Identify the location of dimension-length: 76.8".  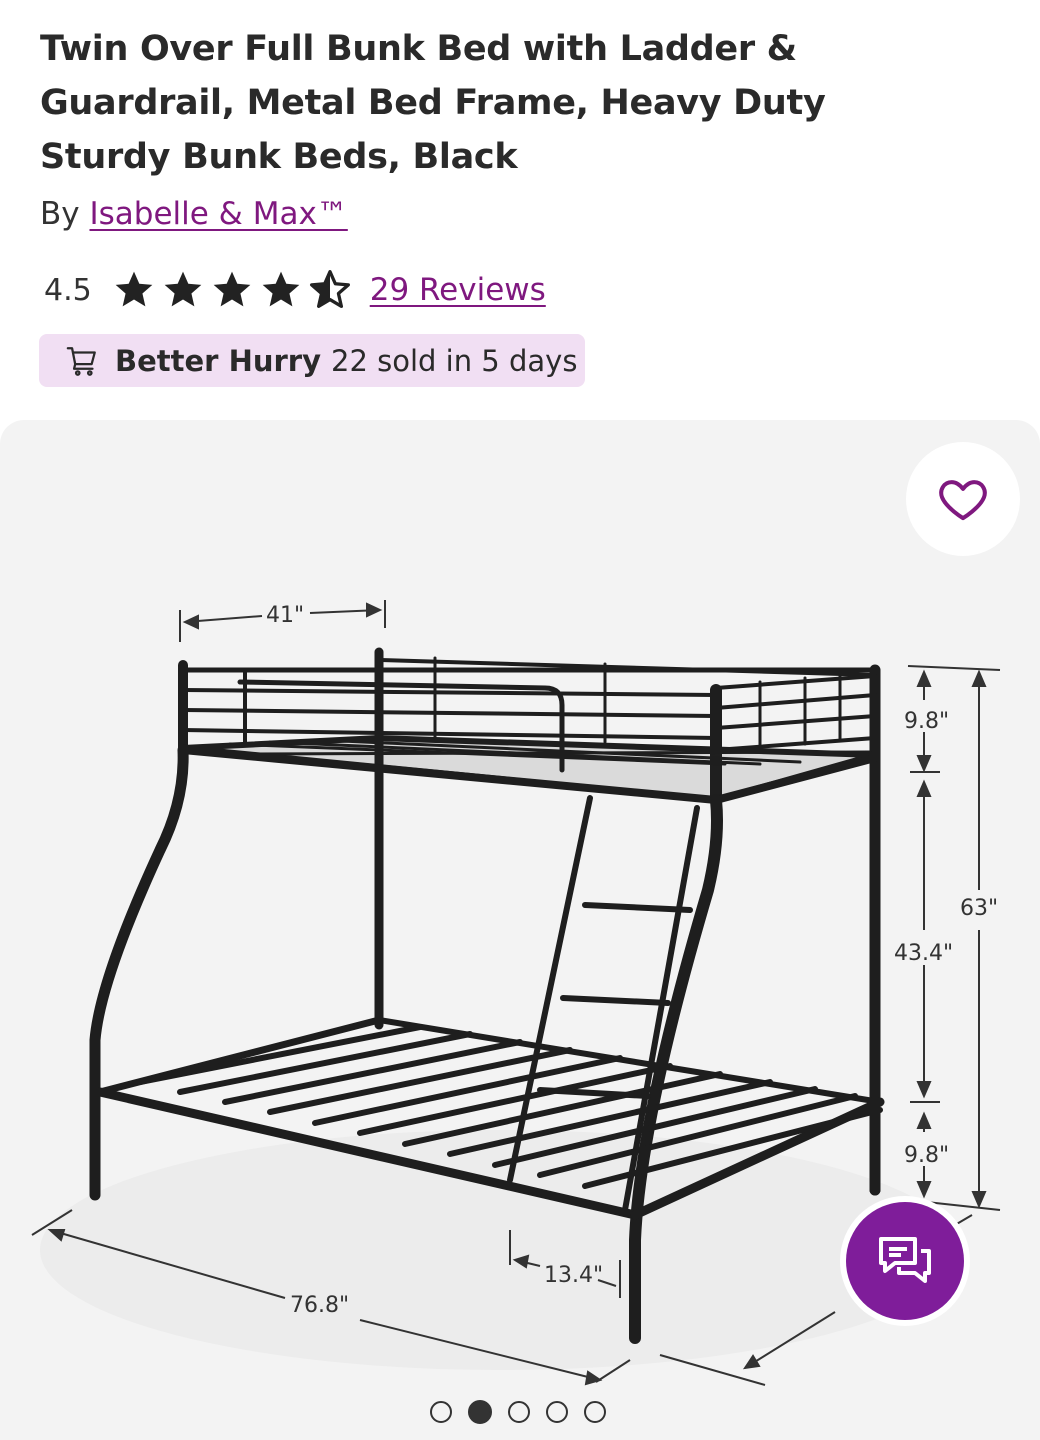
(319, 1305).